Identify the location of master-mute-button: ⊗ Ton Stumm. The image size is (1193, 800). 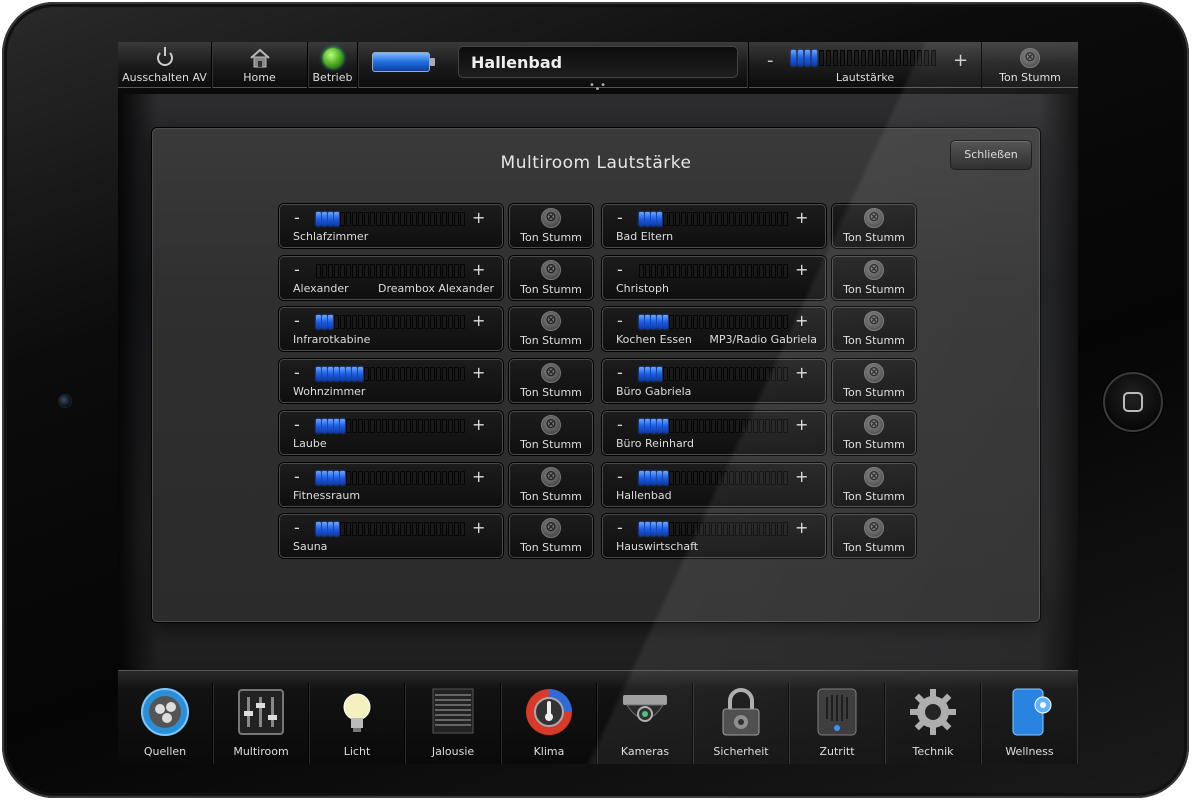
(1030, 65).